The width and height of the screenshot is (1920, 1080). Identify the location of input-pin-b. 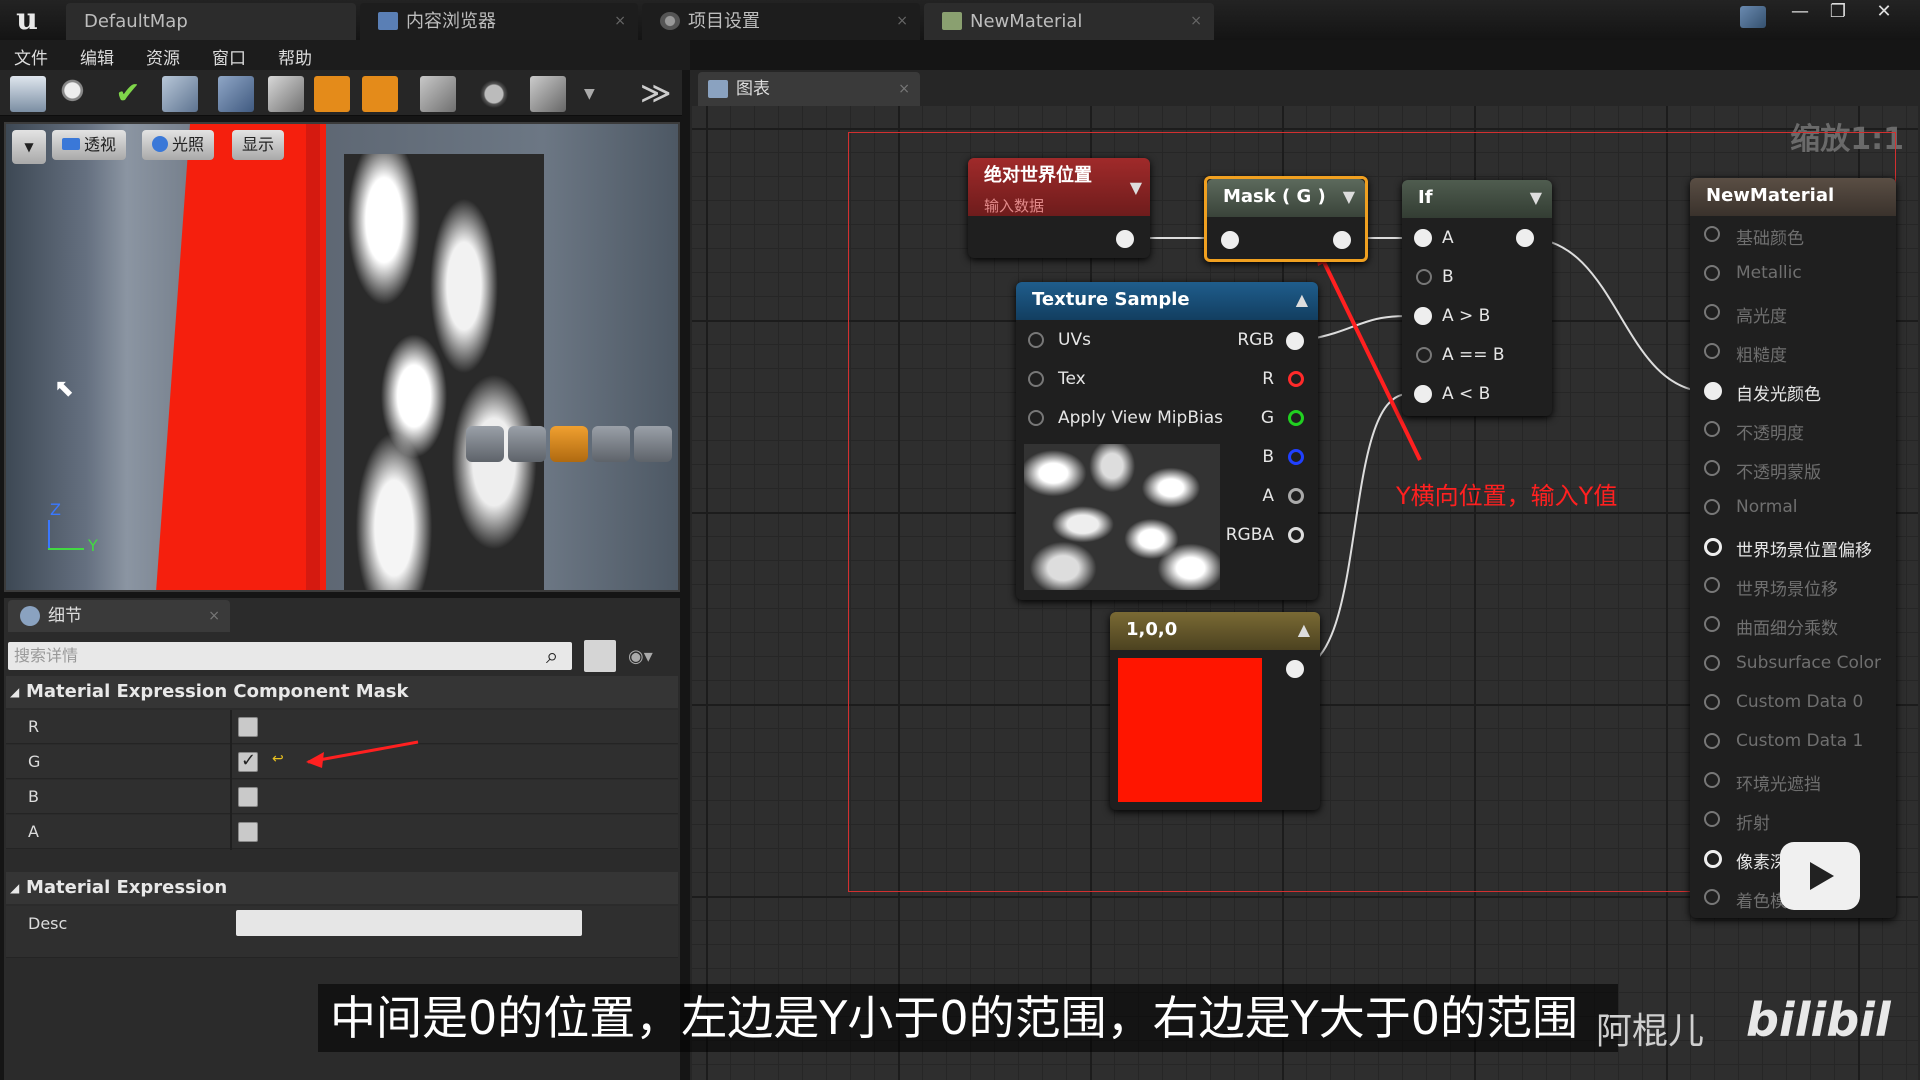
(1424, 277).